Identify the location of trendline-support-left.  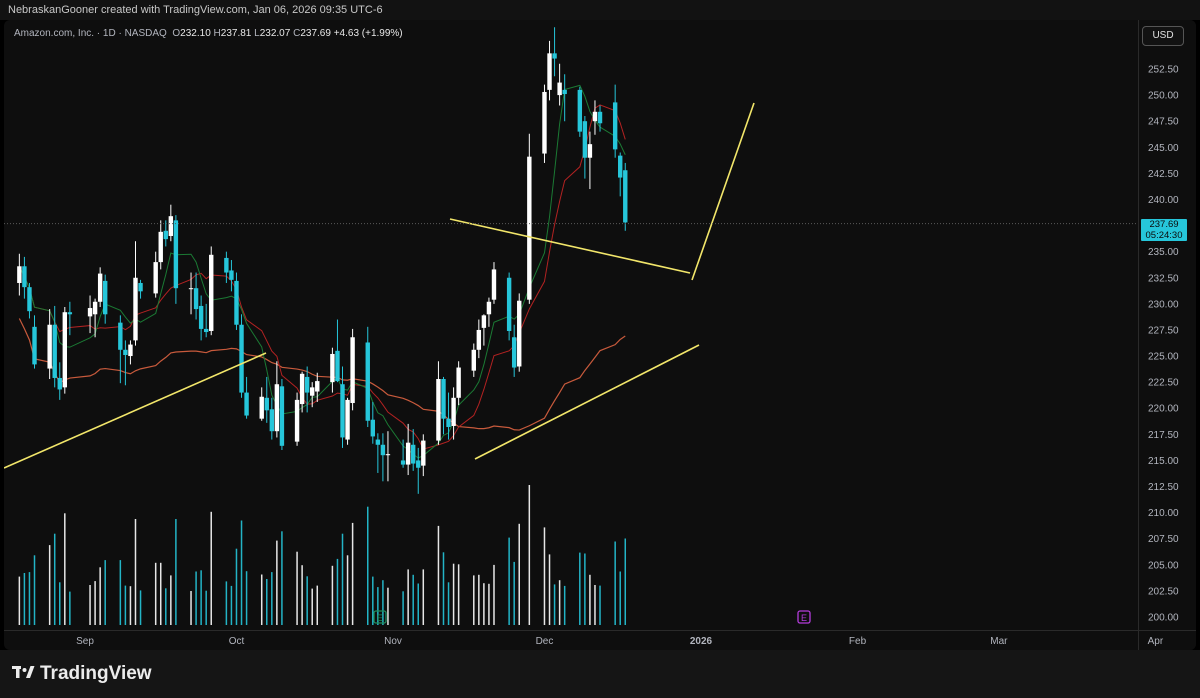
(135, 410).